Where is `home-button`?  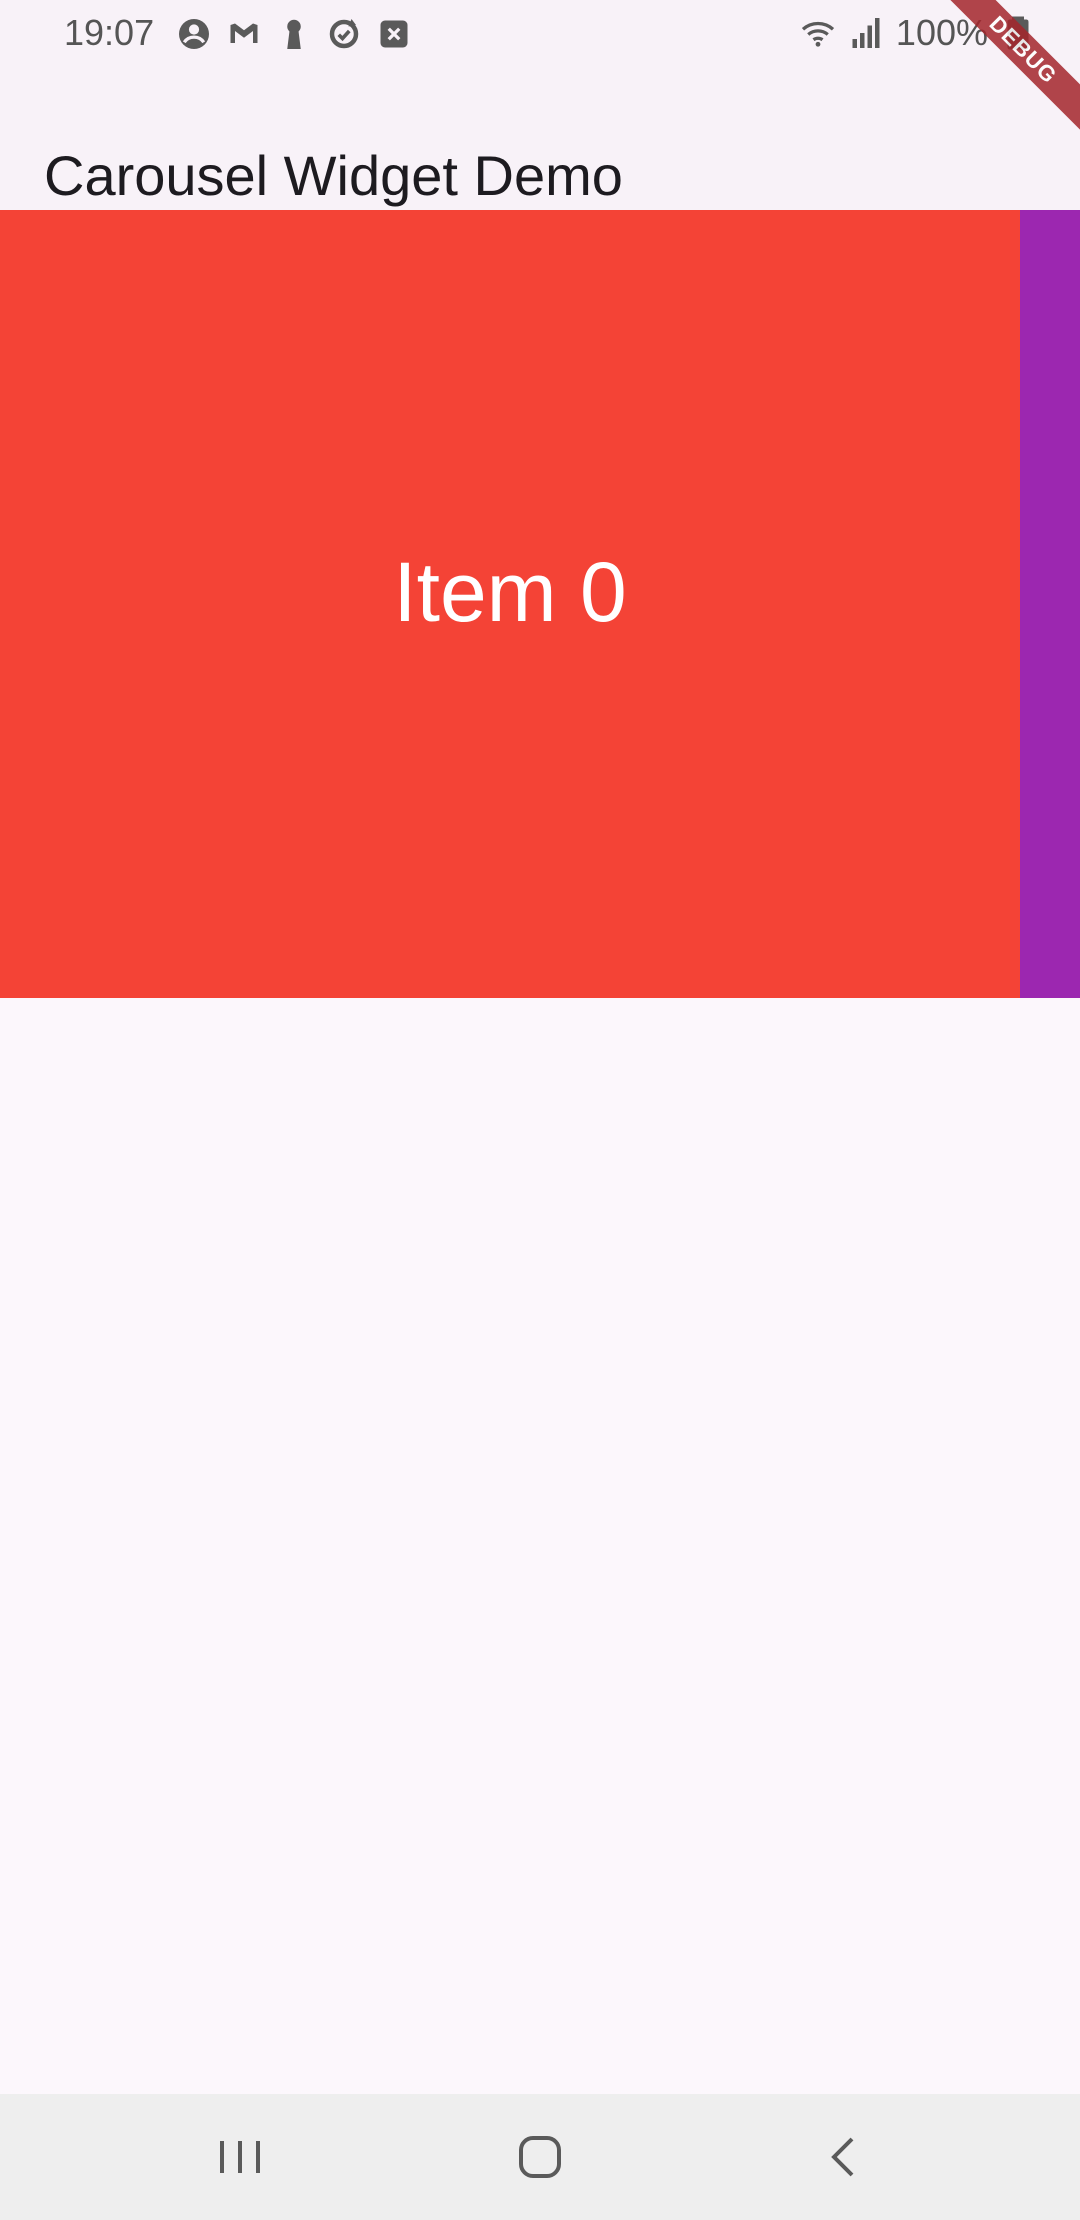
home-button is located at coordinates (540, 2157).